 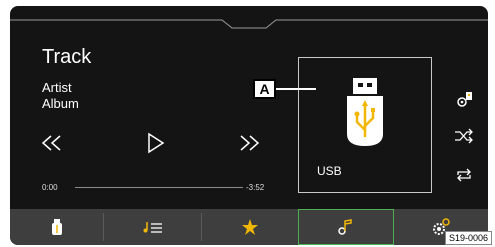 I want to click on previous-track-icon, so click(x=51, y=143).